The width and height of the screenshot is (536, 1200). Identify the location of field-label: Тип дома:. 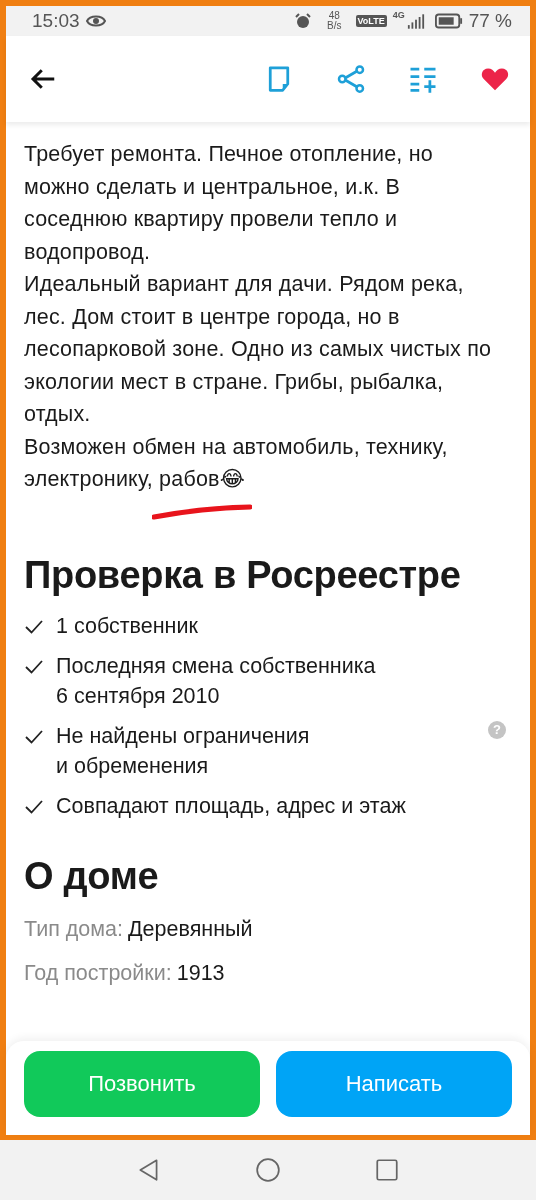
(74, 928).